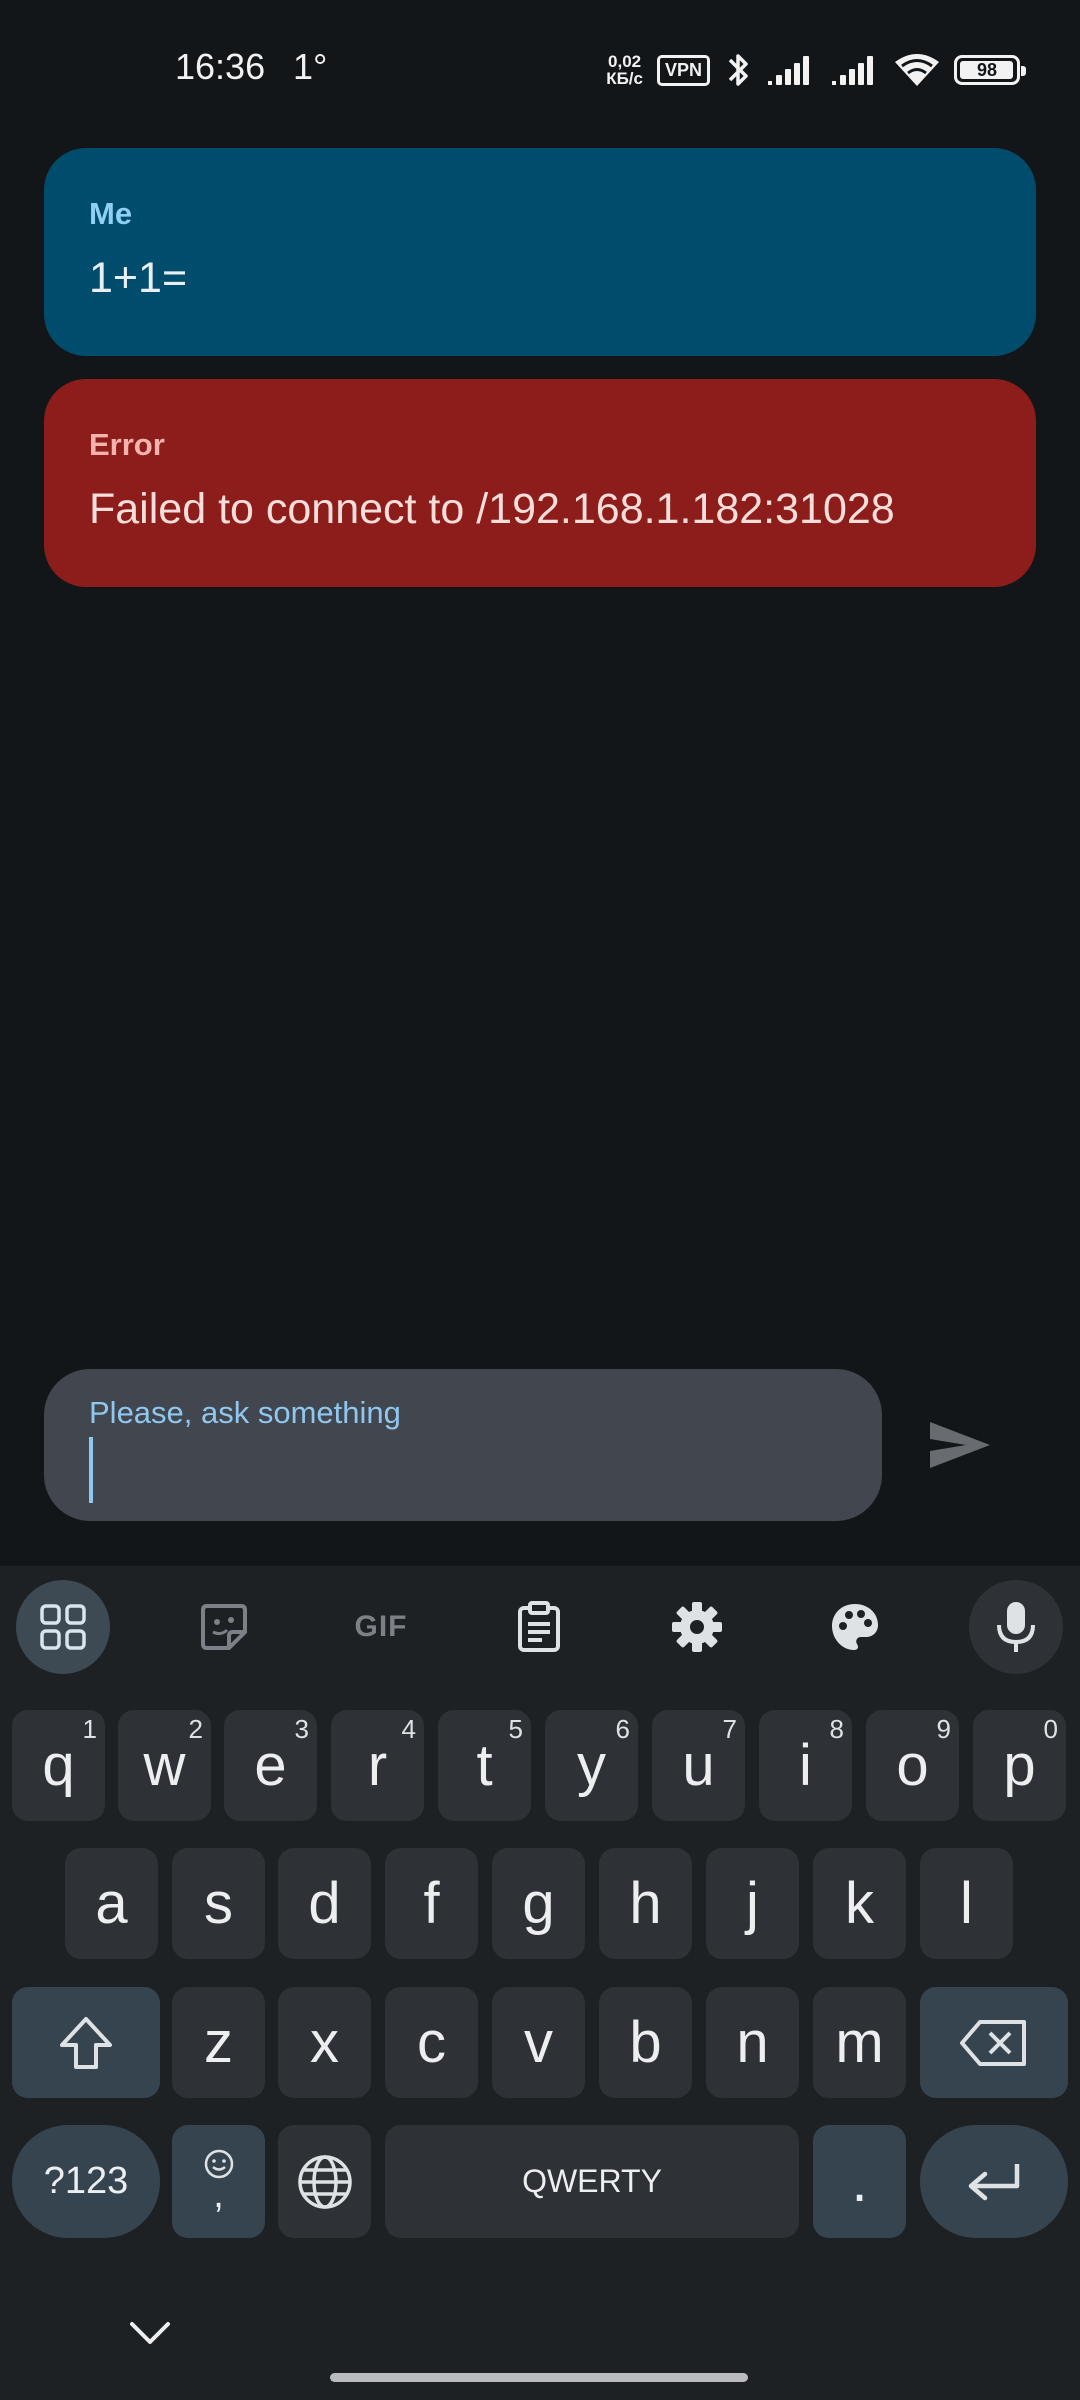  I want to click on key-label: ., so click(859, 2181).